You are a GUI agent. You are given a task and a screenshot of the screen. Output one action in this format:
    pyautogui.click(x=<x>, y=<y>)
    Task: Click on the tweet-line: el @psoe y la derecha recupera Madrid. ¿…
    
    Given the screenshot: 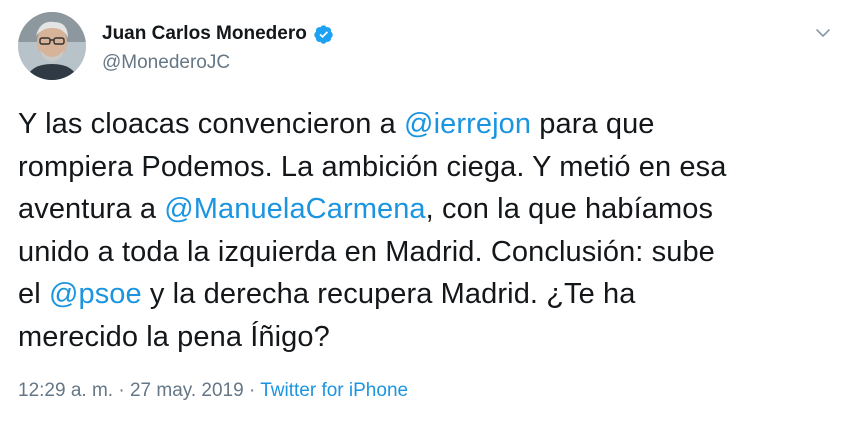 What is the action you would take?
    pyautogui.click(x=425, y=294)
    